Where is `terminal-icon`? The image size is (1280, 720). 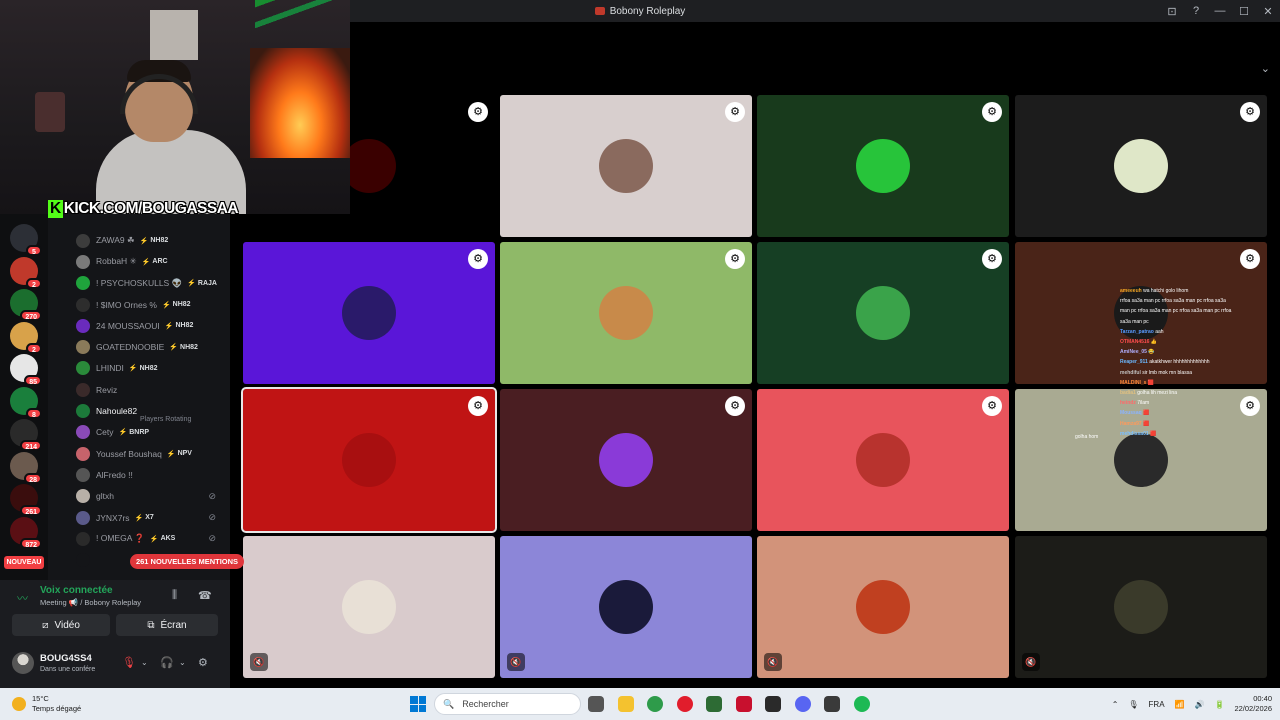
terminal-icon is located at coordinates (714, 704).